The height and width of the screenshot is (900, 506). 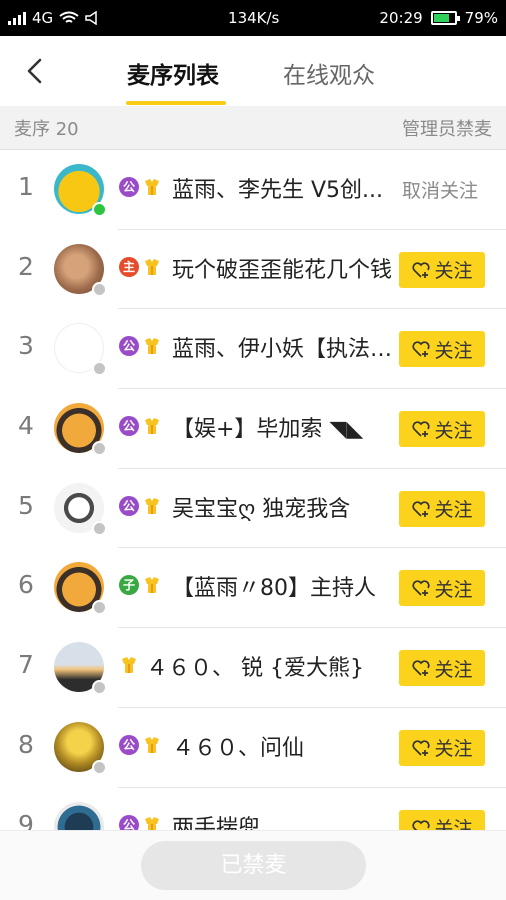 I want to click on battery-icon, so click(x=445, y=18).